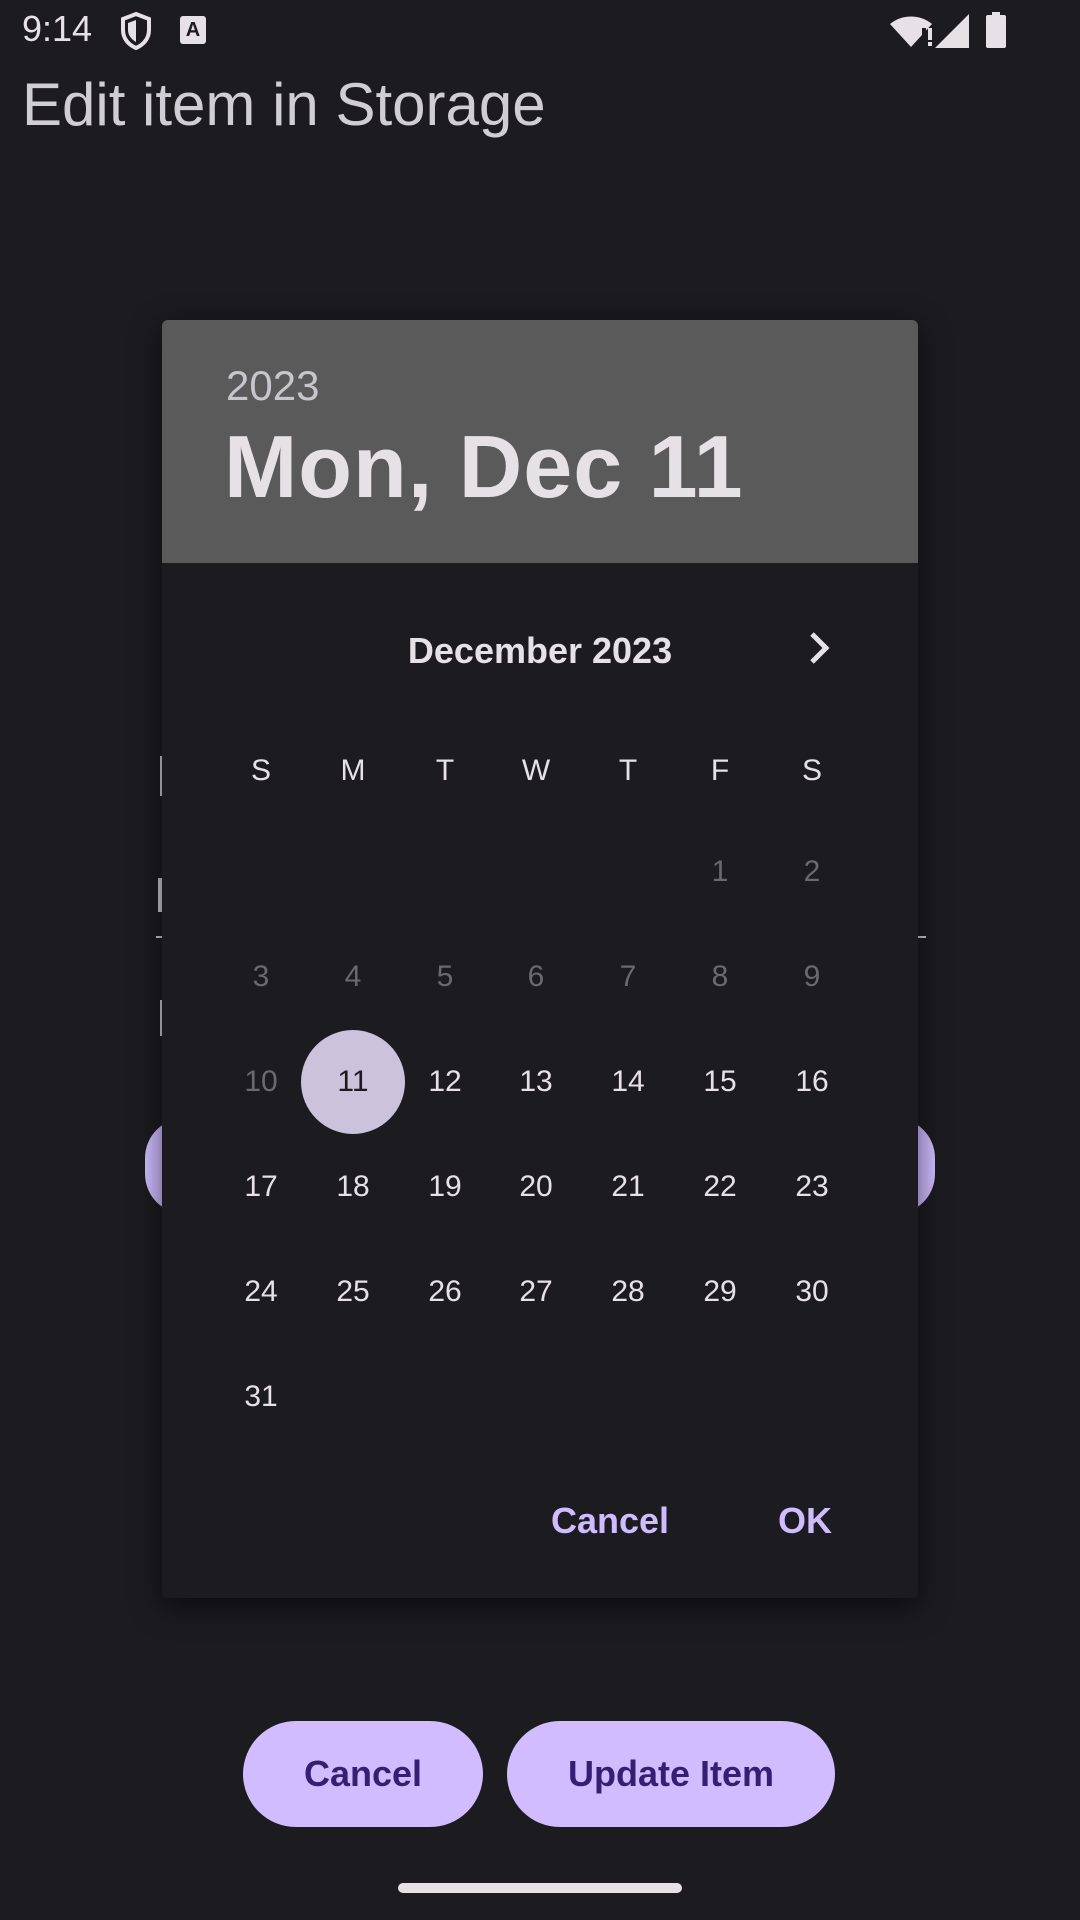  I want to click on weekday-tue: T, so click(445, 770).